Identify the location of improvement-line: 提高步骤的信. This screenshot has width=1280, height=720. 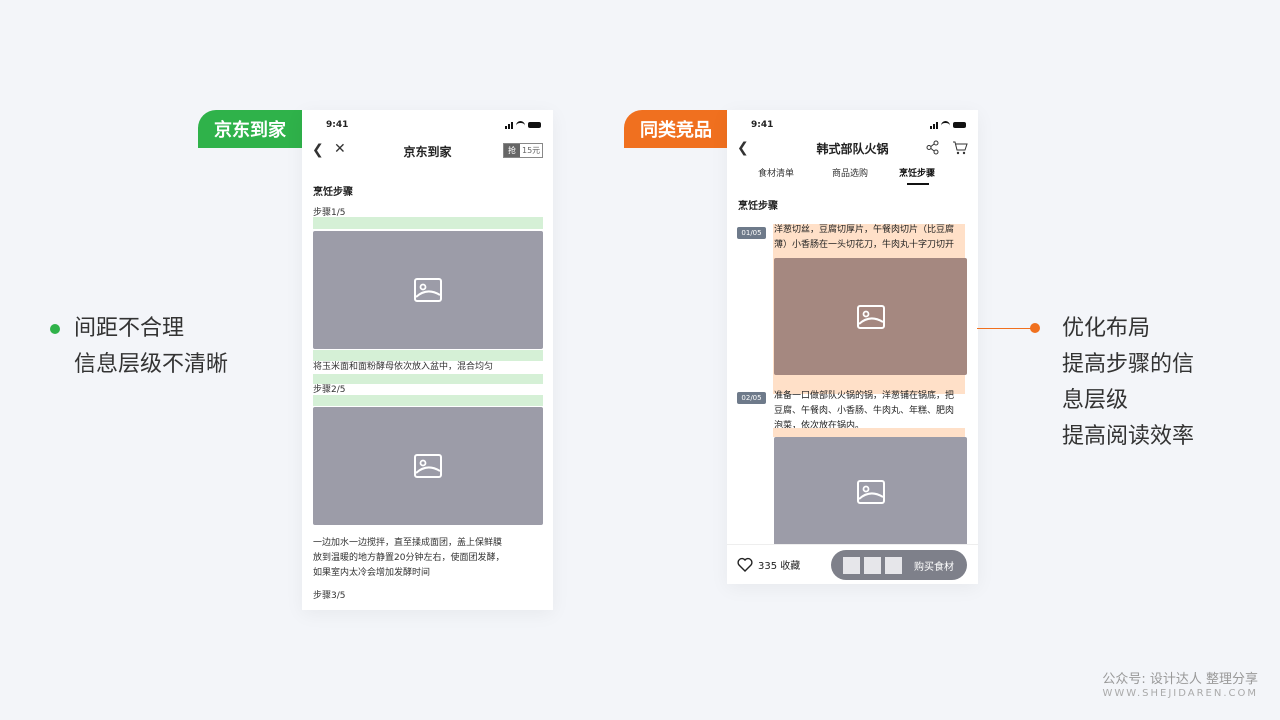
(1128, 364).